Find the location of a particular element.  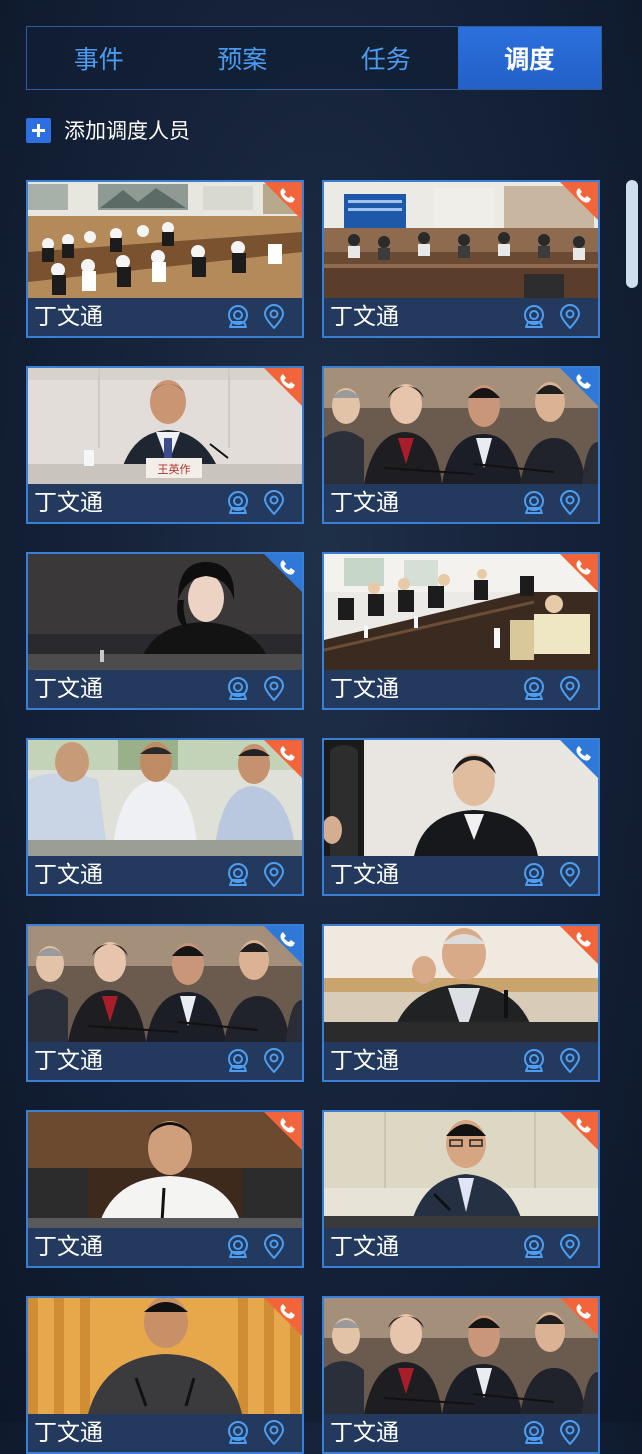

personnel-card: 王英作 丁文通 is located at coordinates (165, 445).